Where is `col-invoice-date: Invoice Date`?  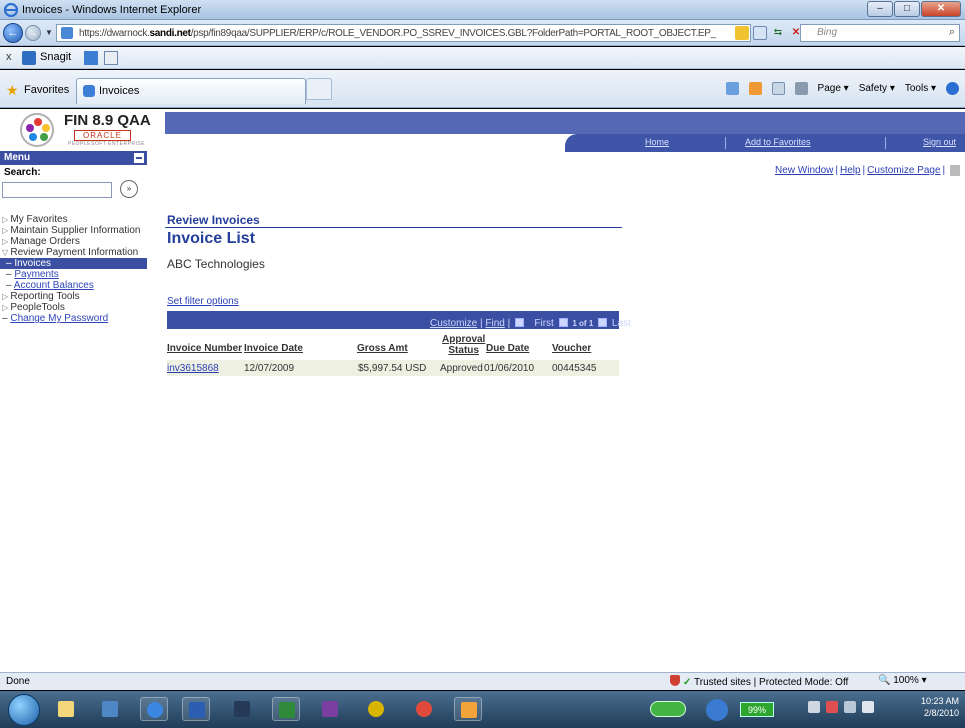 col-invoice-date: Invoice Date is located at coordinates (273, 348).